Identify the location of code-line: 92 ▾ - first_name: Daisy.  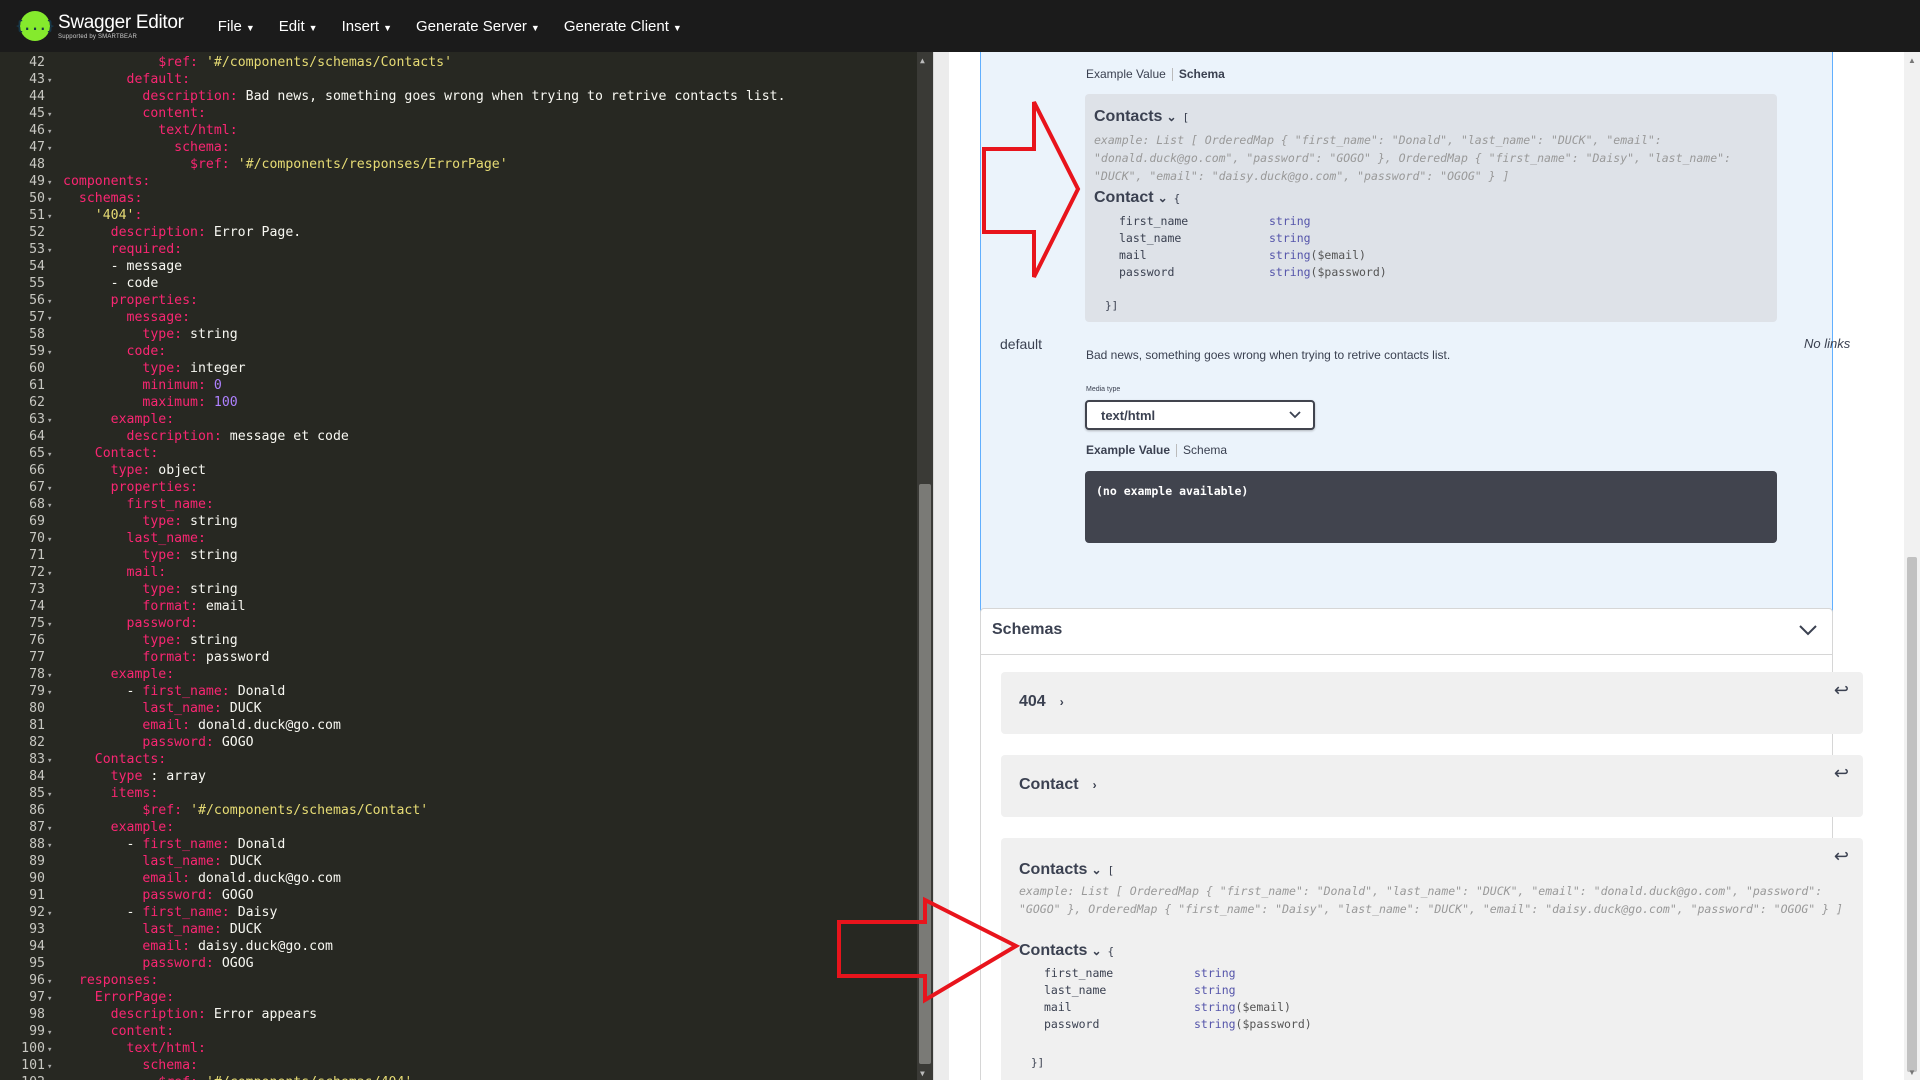
(462, 912).